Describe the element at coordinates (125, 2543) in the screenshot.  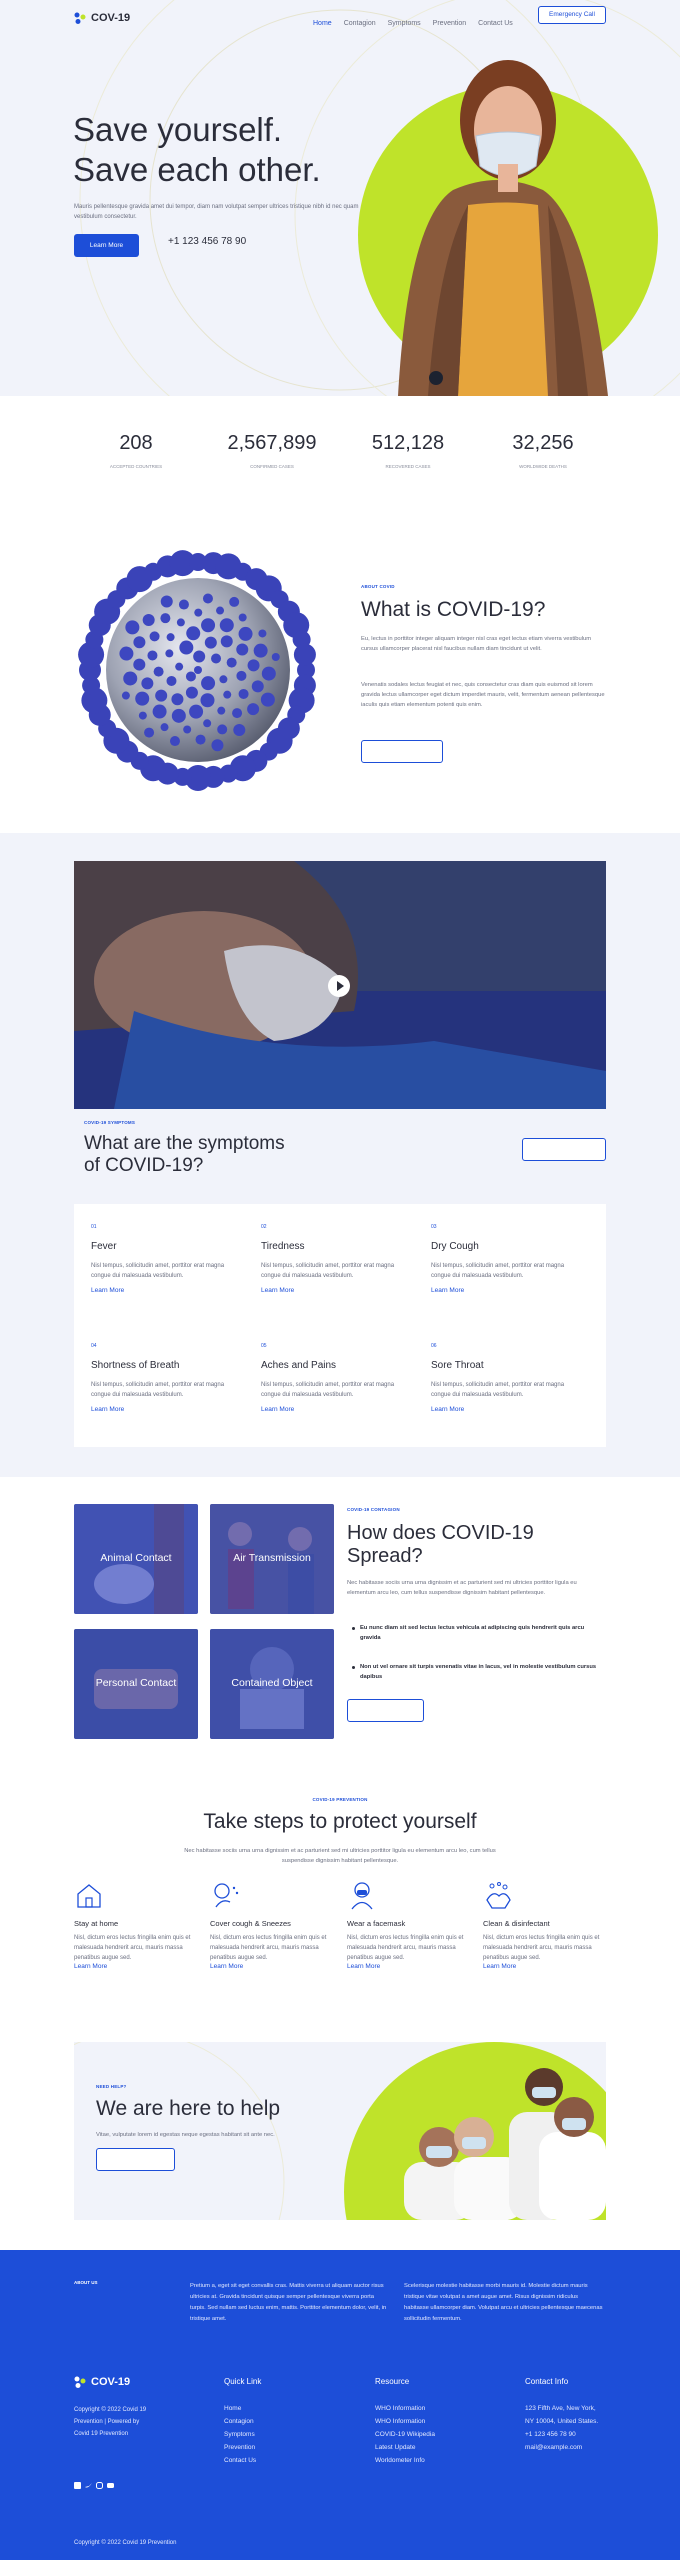
I see `footer-copyright: Copyright © 2022 Covid 19 Prevention` at that location.